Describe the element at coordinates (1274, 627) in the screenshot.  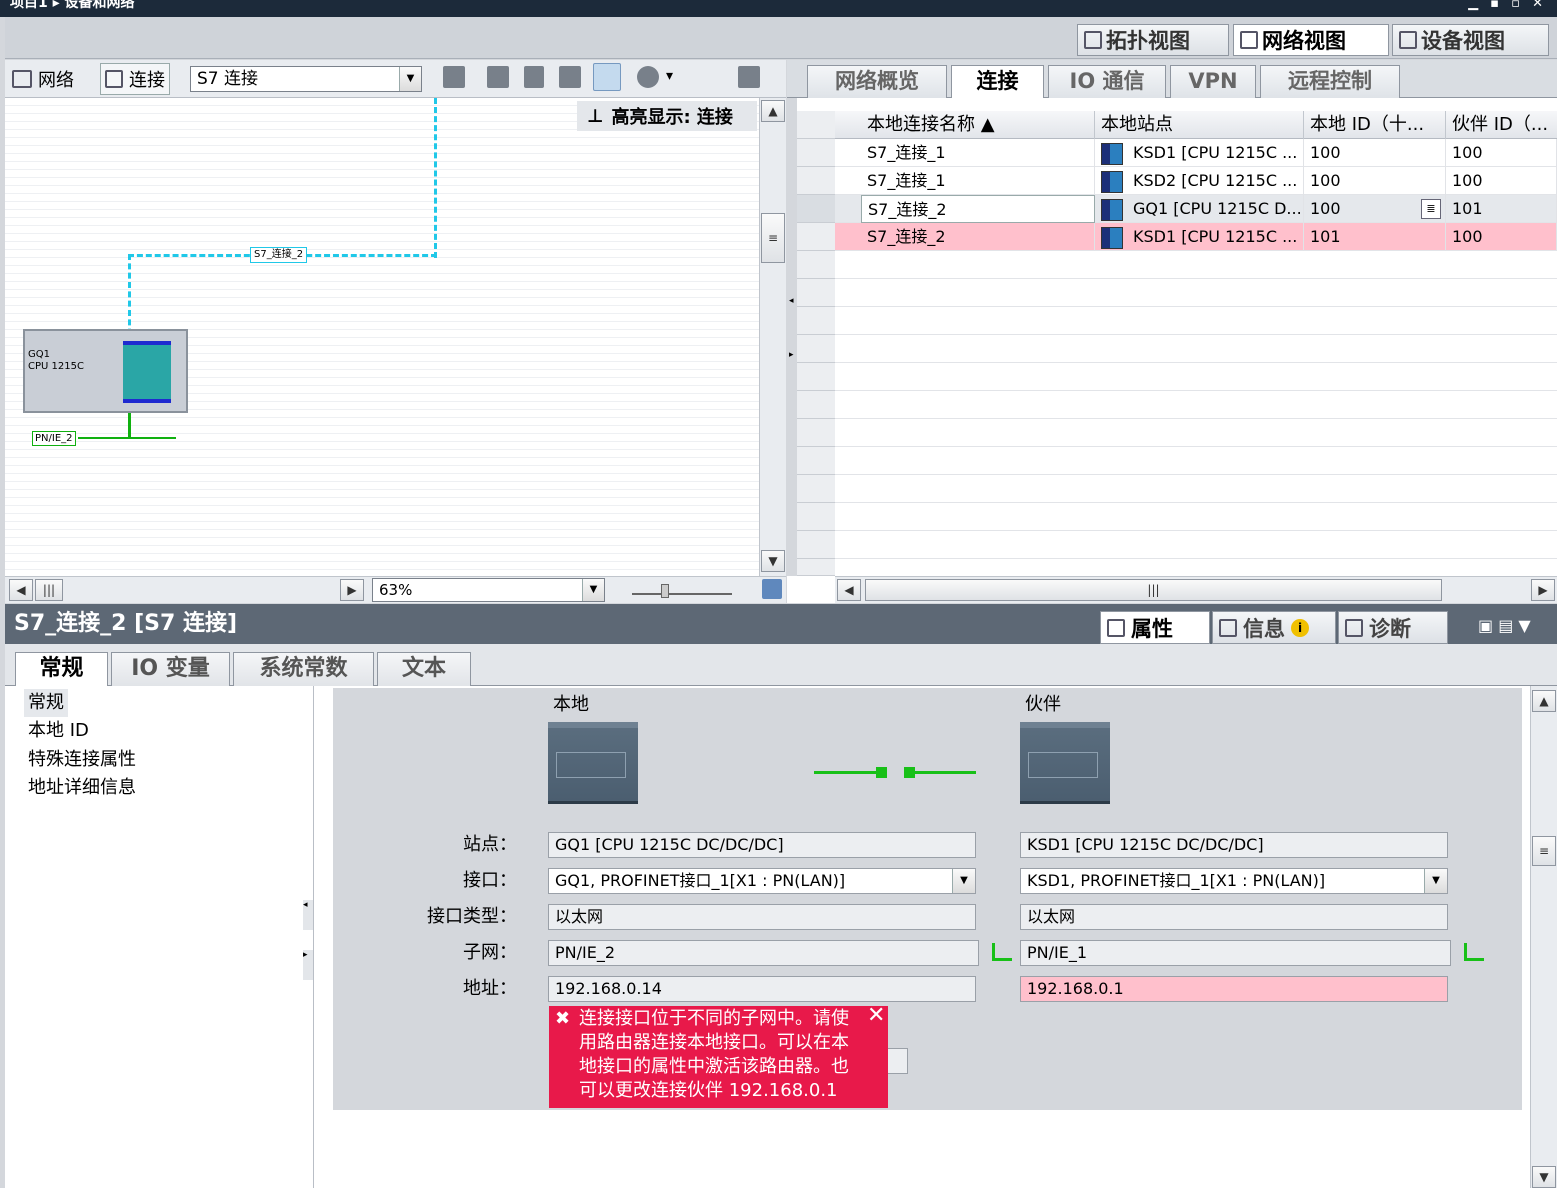
I see `tab-info: 信息 i` at that location.